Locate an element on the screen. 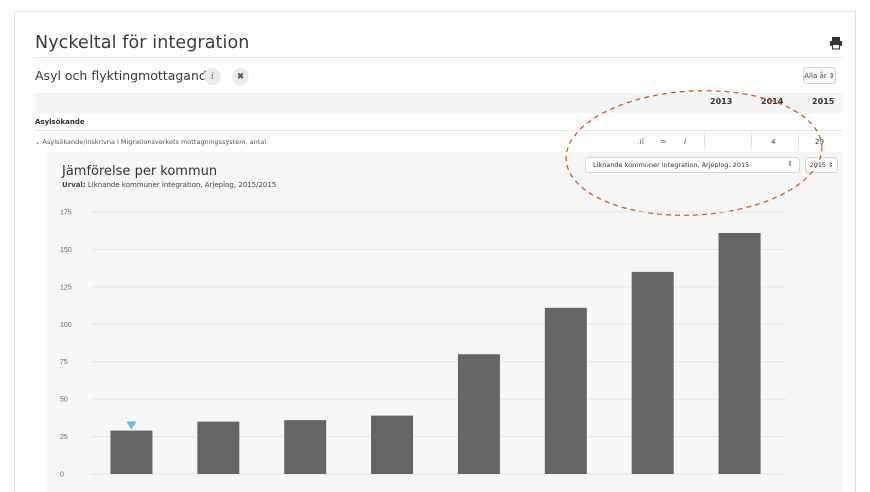 This screenshot has height=492, width=870. y-tick-label: 0 is located at coordinates (62, 475).